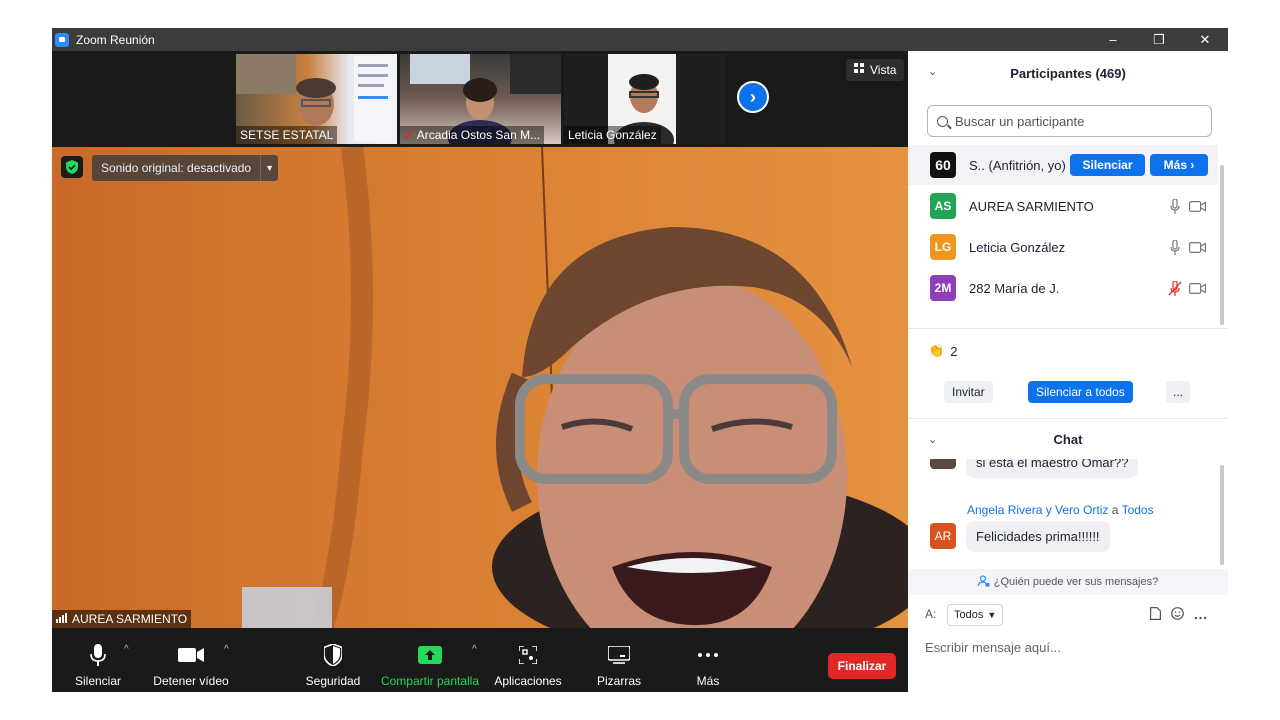  I want to click on participant-name: 282 María de J., so click(1014, 288).